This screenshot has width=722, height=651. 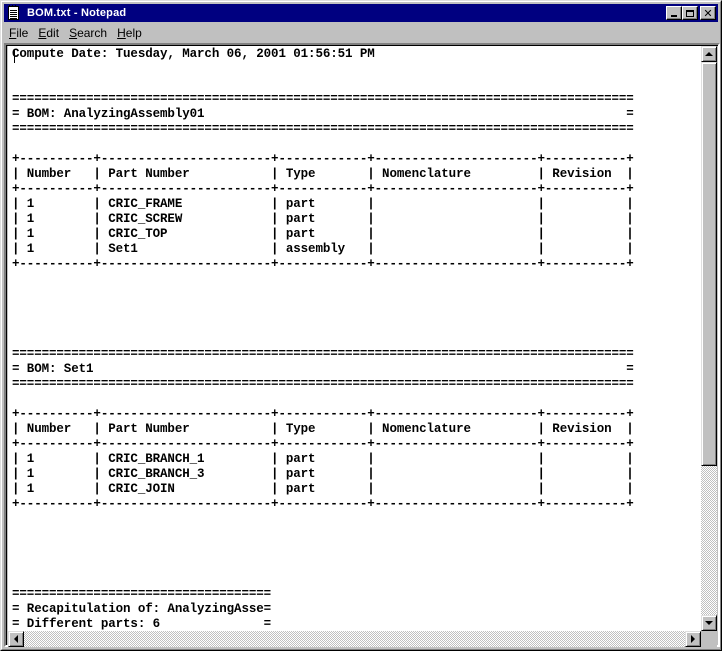 What do you see at coordinates (361, 13) in the screenshot?
I see `title-bar: BOM.txt - Notepad ✕` at bounding box center [361, 13].